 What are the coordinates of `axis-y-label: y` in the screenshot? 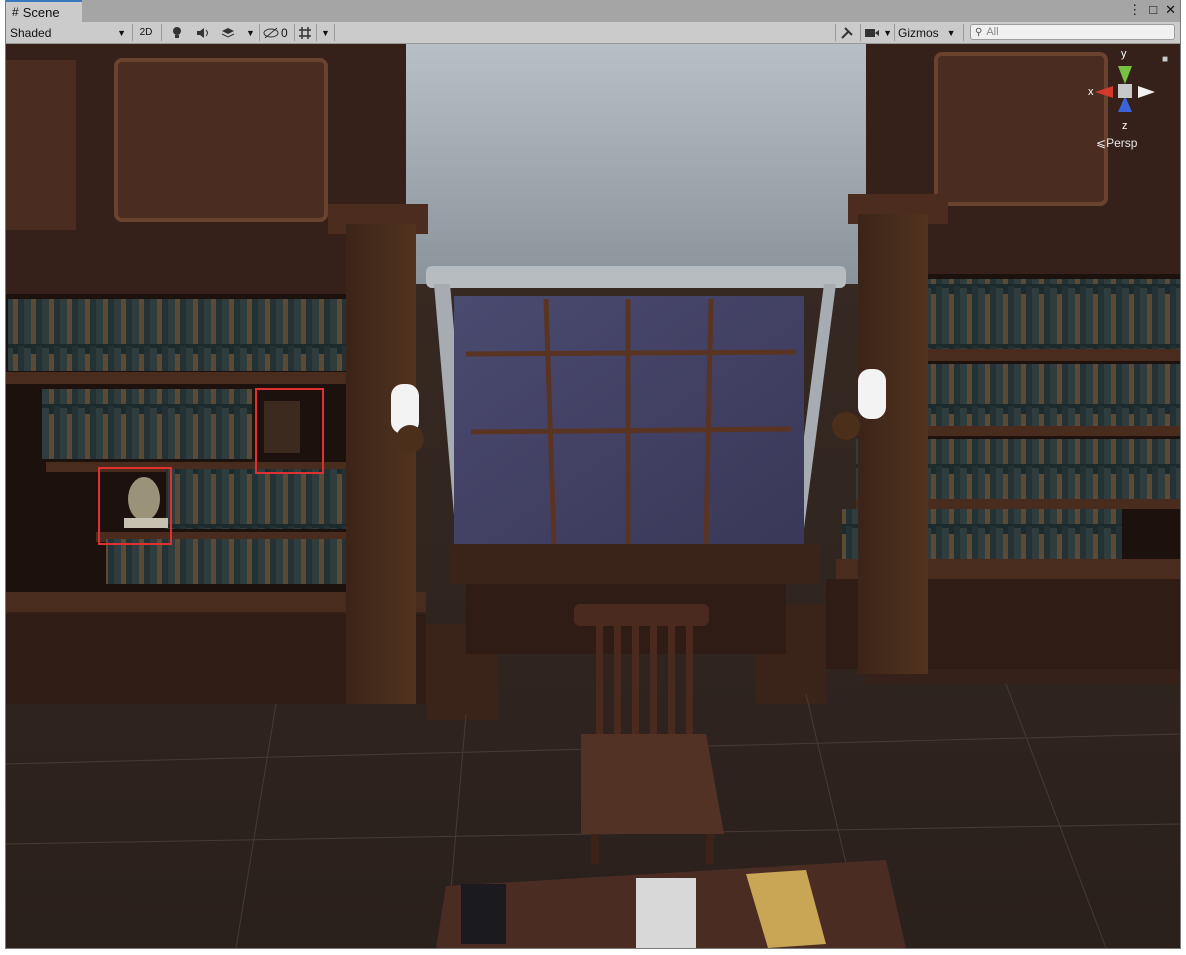 It's located at (1124, 54).